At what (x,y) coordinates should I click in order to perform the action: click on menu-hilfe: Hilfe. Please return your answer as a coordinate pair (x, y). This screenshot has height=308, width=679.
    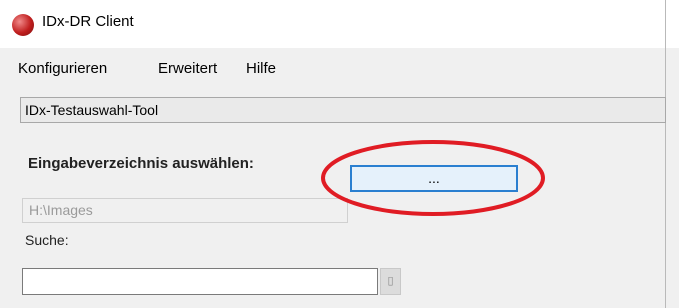
    Looking at the image, I should click on (261, 68).